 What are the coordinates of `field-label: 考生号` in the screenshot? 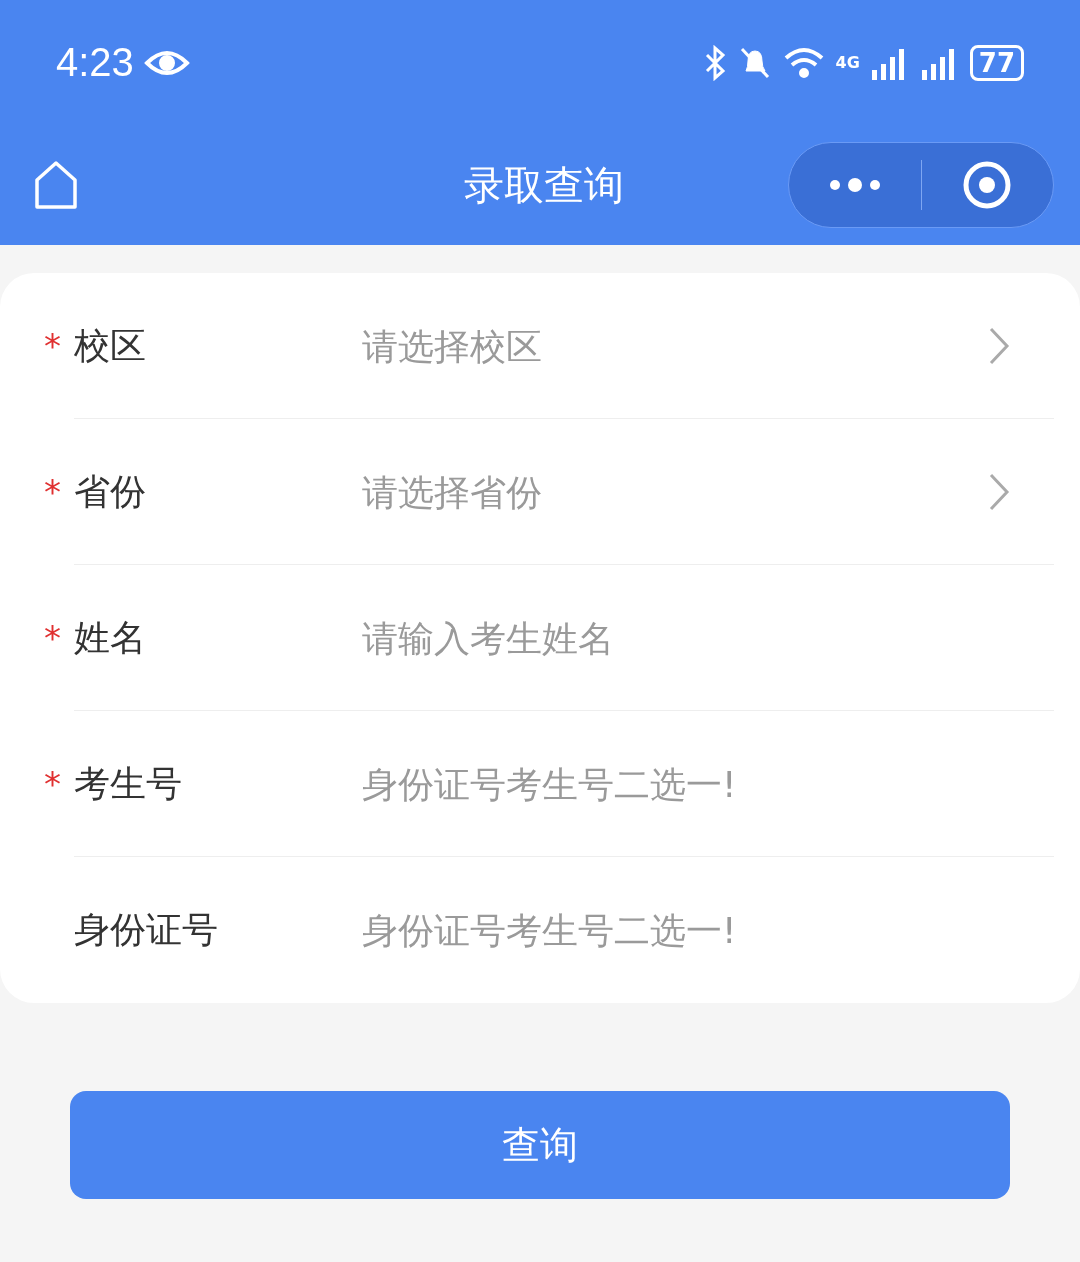 It's located at (128, 783).